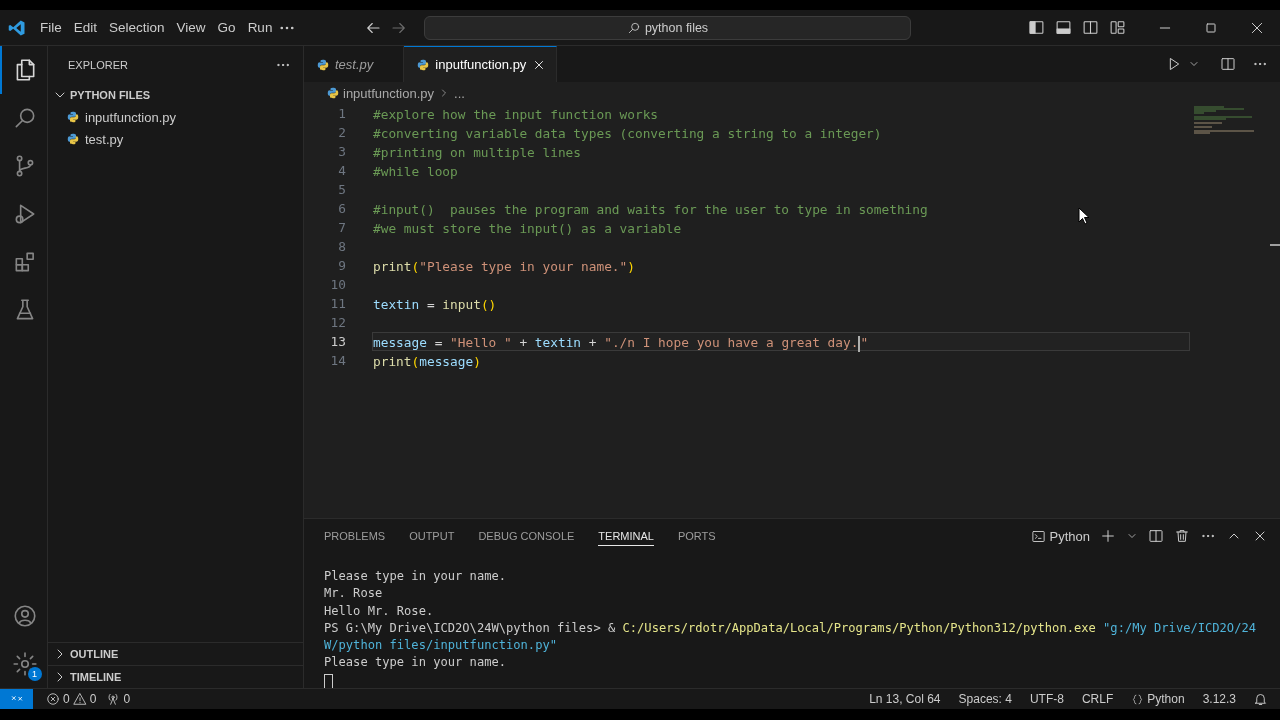 The image size is (1280, 720). Describe the element at coordinates (1275, 245) in the screenshot. I see `scrollbar-marker` at that location.